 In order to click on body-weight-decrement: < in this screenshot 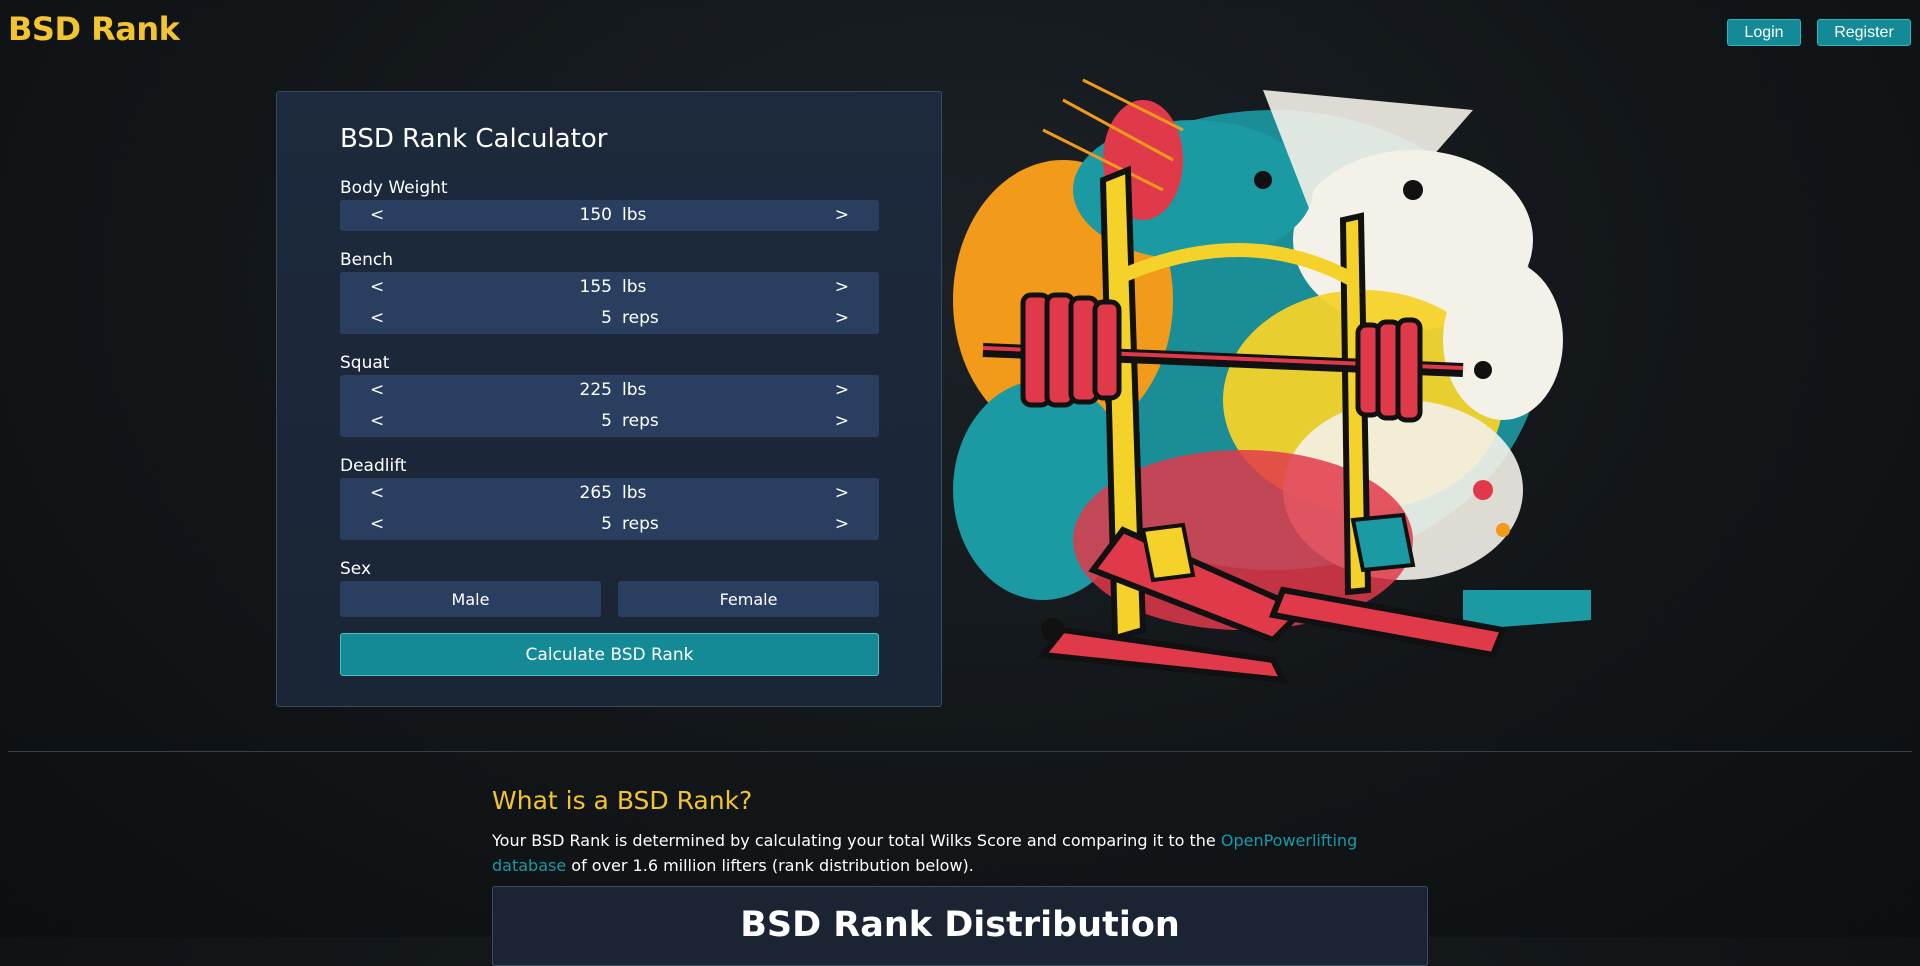, I will do `click(377, 215)`.